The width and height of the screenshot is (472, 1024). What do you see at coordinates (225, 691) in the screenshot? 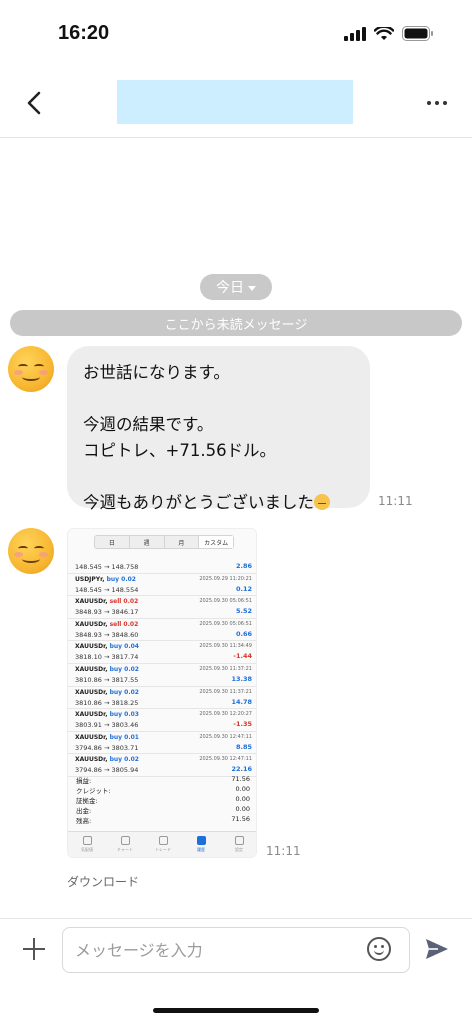
I see `trade-datetime: 2025.09.30 11:37:21` at bounding box center [225, 691].